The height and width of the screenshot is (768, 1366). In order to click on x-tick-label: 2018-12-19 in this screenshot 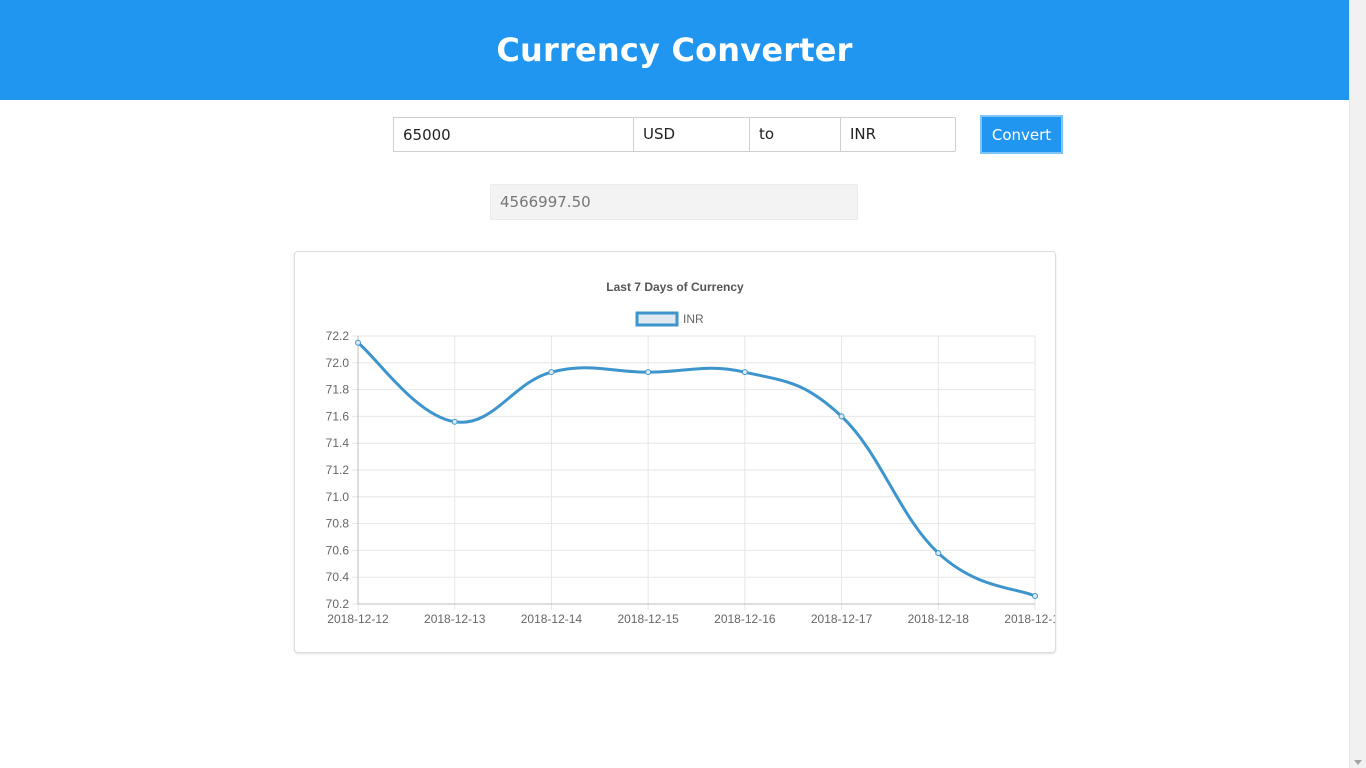, I will do `click(1029, 619)`.